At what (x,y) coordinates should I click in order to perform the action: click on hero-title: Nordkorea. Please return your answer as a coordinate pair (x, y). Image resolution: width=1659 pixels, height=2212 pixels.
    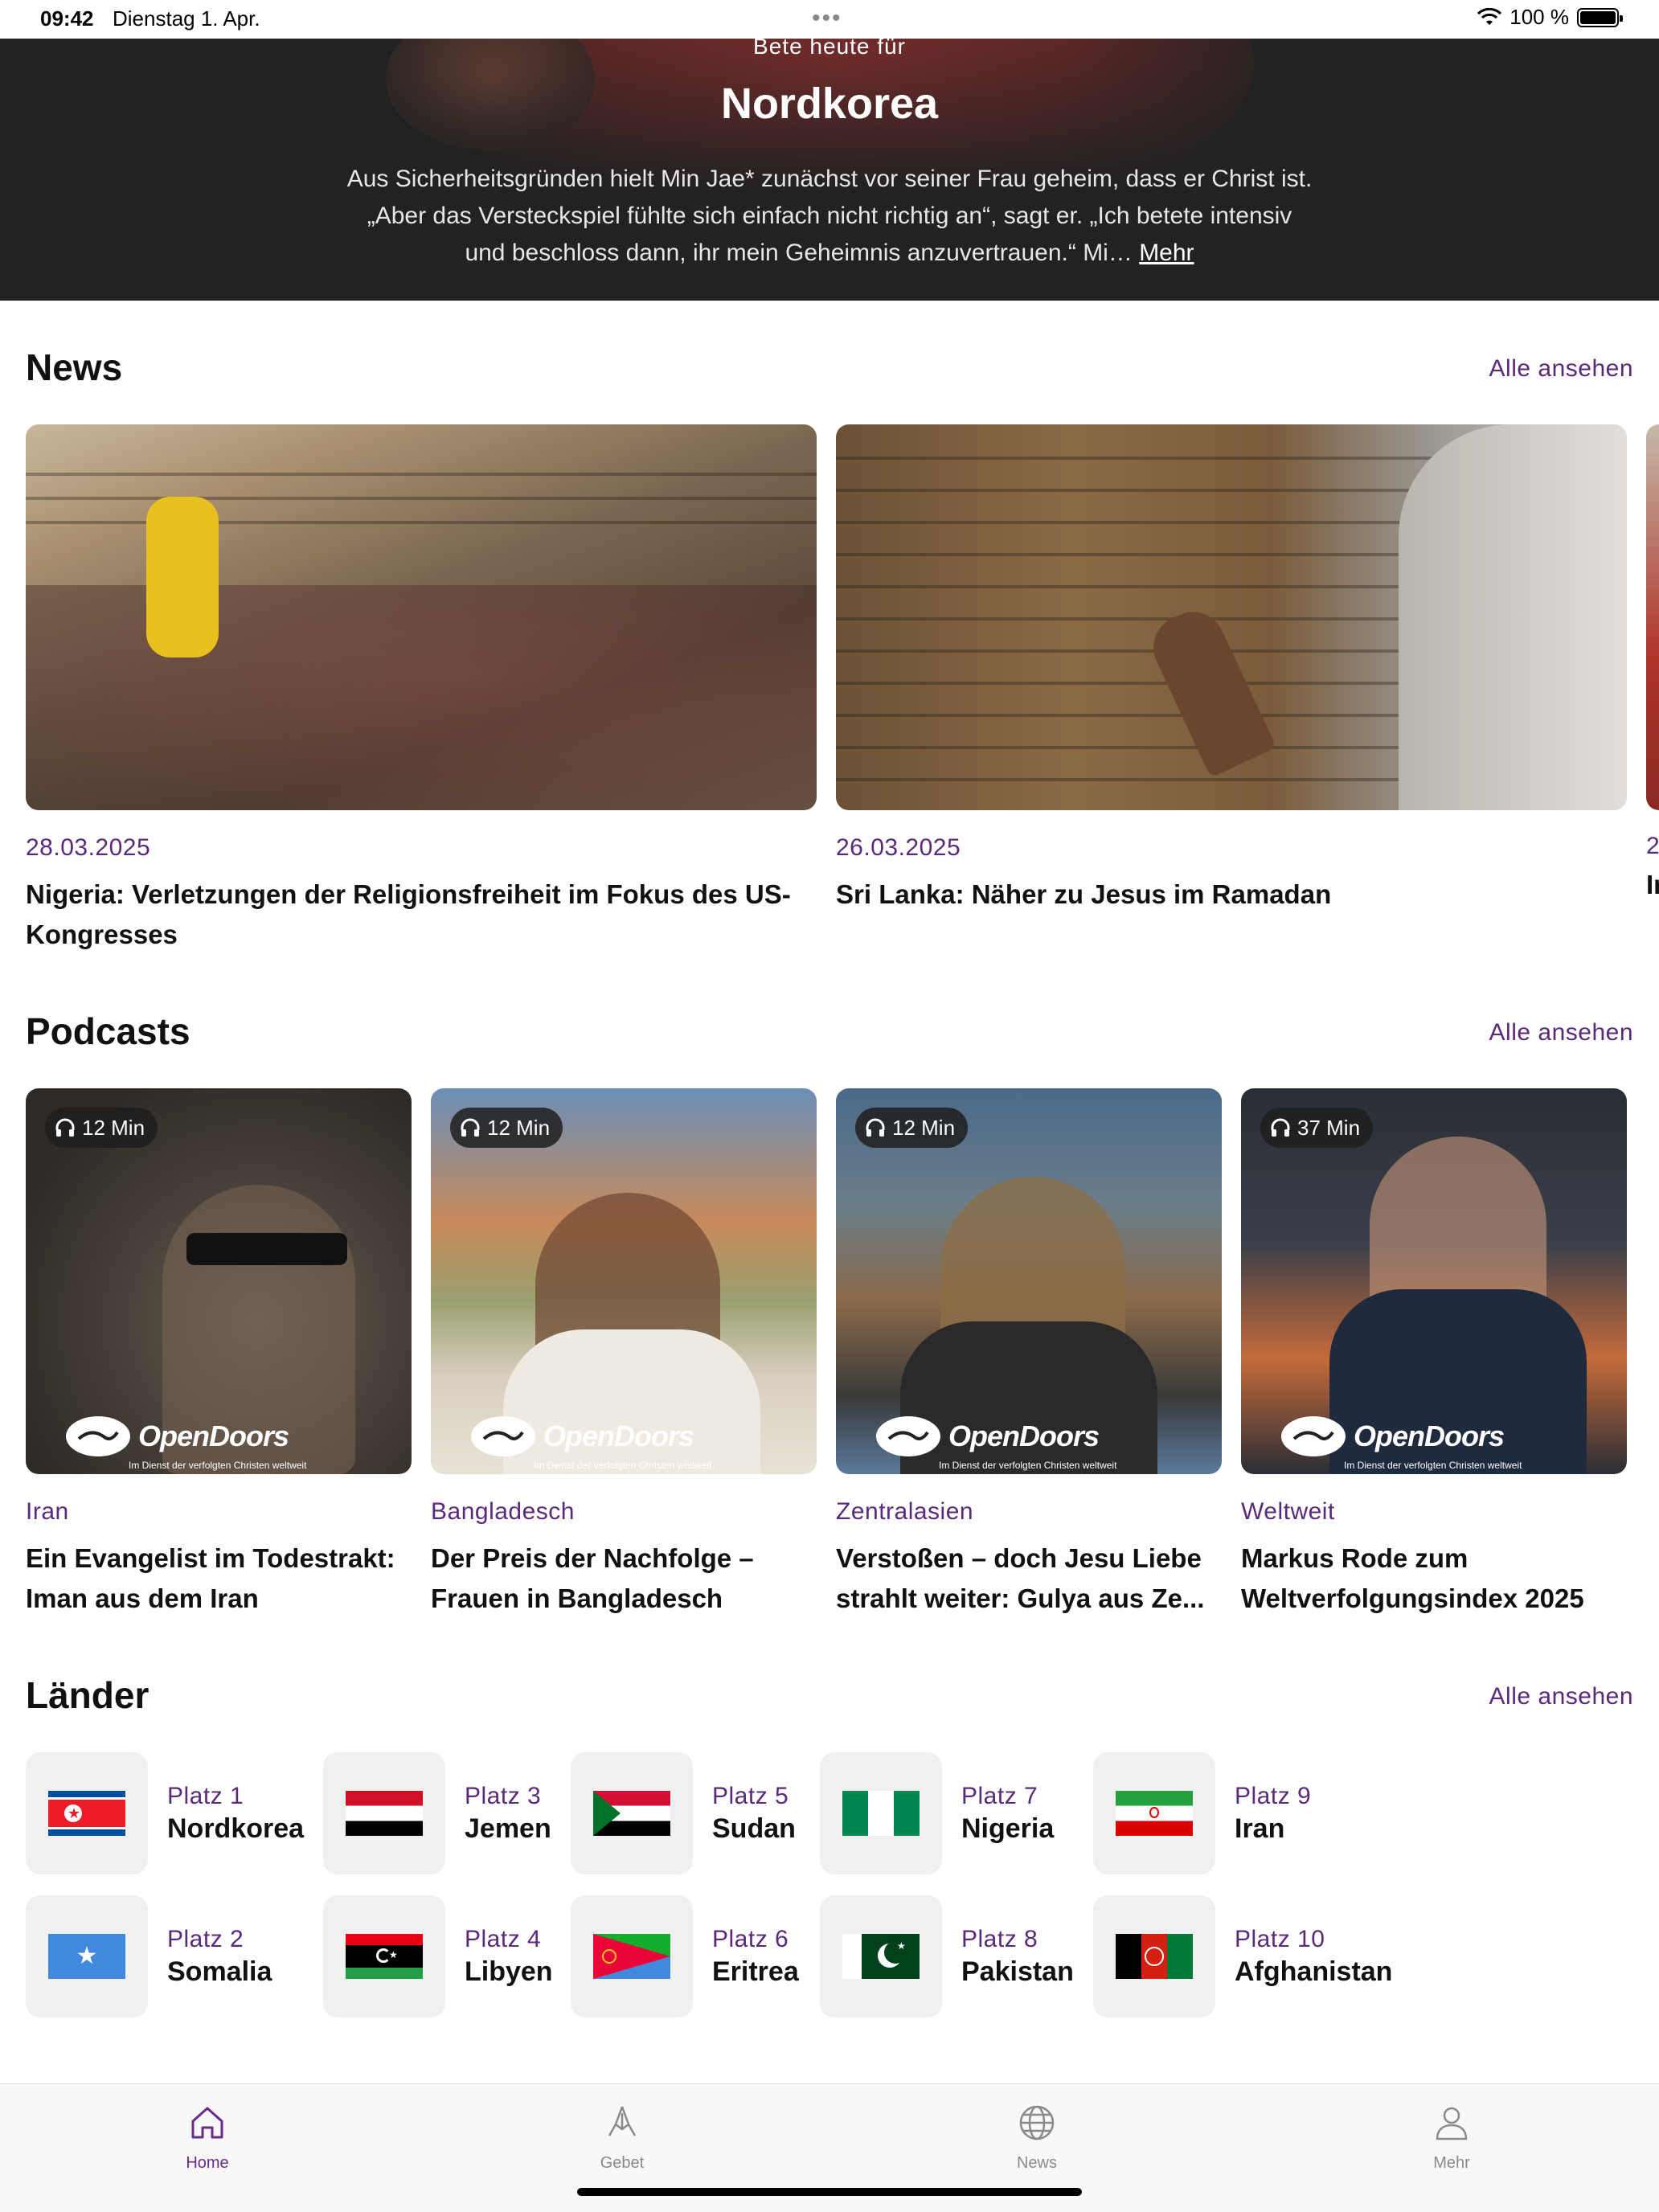
    Looking at the image, I should click on (829, 104).